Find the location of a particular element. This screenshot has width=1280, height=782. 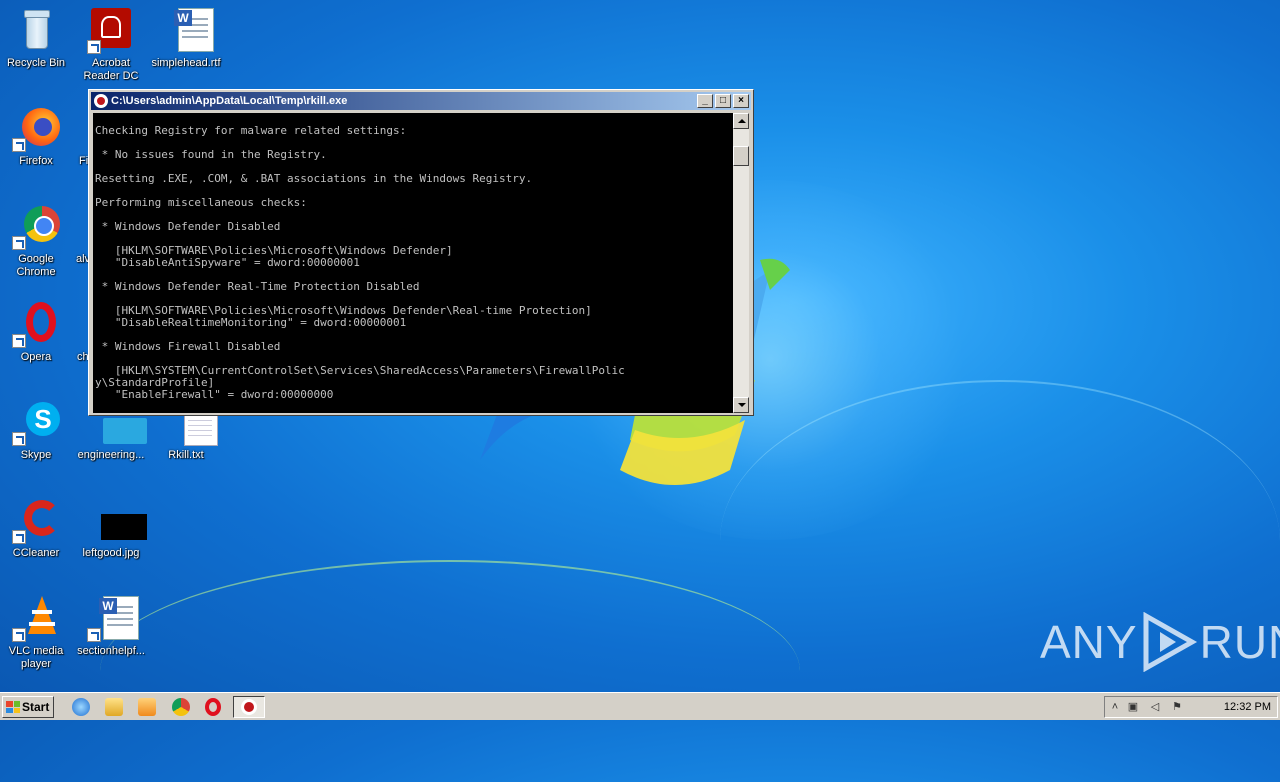

desktop-icon-label: Firefox is located at coordinates (36, 161).